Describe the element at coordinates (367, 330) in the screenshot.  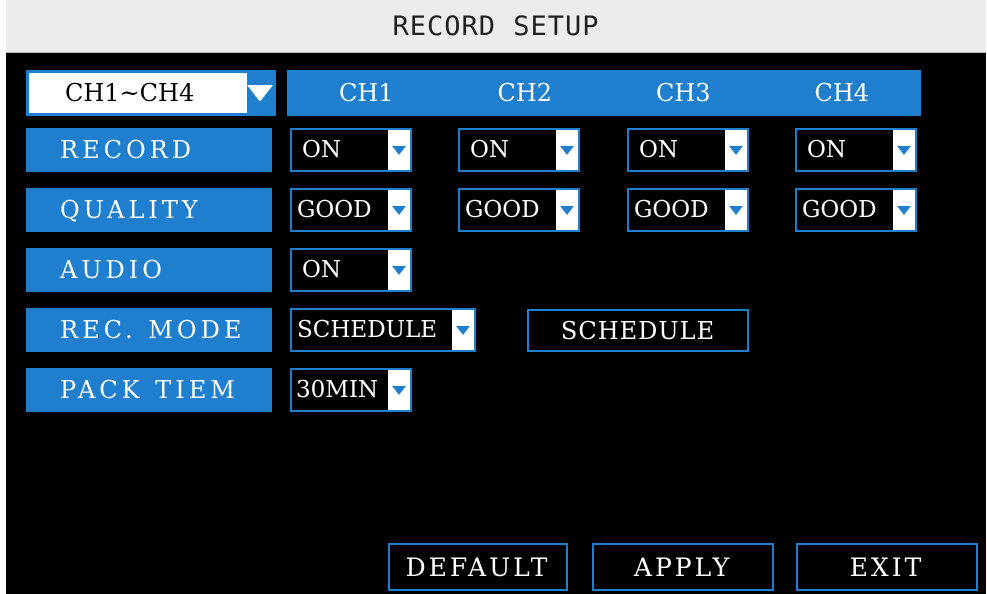
I see `rec-mode-value: SCHEDULE` at that location.